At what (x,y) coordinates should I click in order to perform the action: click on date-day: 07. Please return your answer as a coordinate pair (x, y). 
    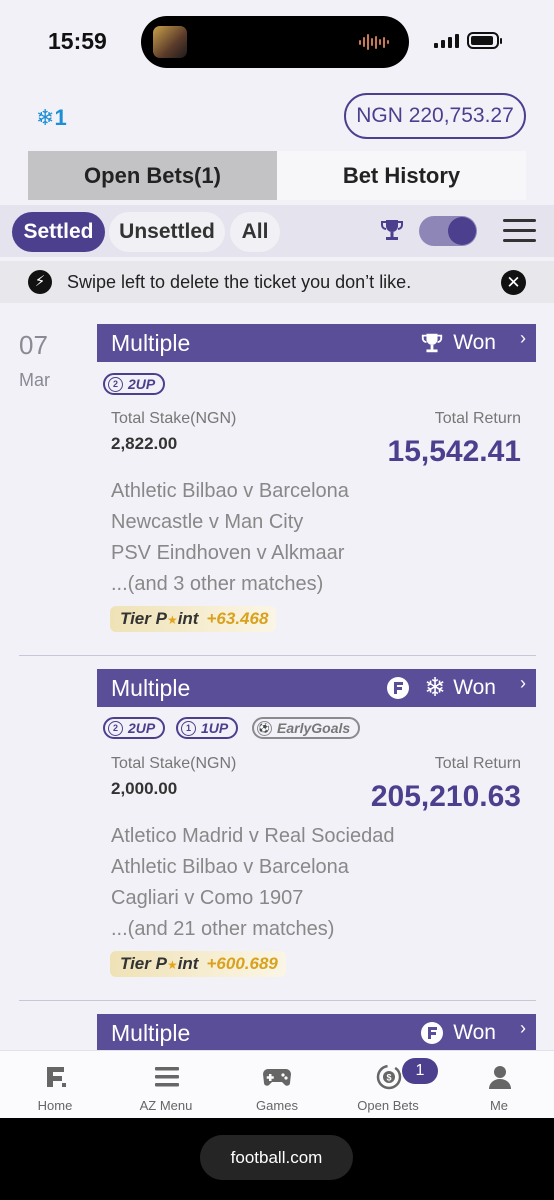
    Looking at the image, I should click on (33, 345).